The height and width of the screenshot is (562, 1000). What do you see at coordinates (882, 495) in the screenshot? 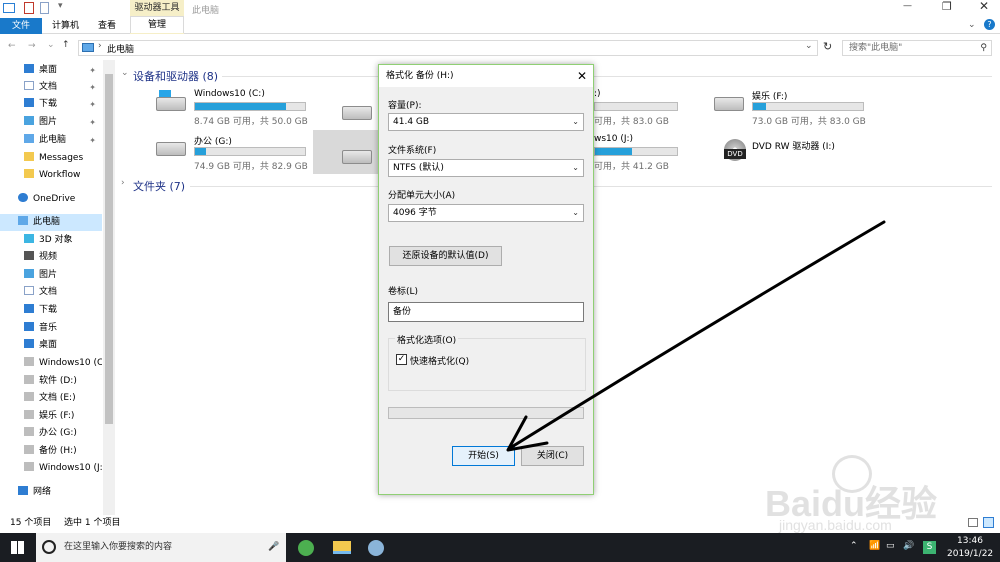
I see `baidu-watermark: Baidu经验 jingyan.baidu.com` at bounding box center [882, 495].